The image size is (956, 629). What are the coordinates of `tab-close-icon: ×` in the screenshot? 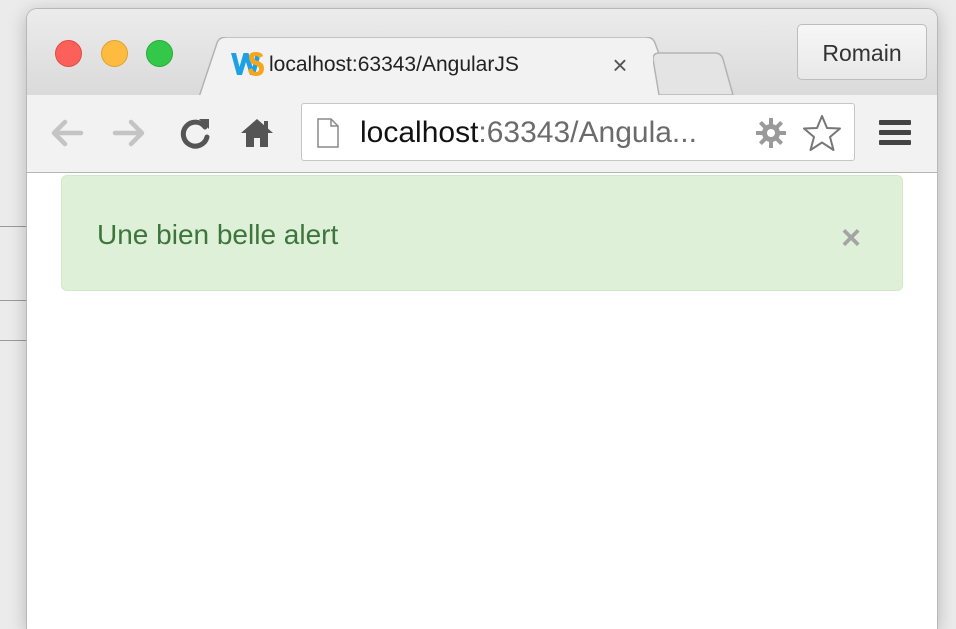 It's located at (620, 65).